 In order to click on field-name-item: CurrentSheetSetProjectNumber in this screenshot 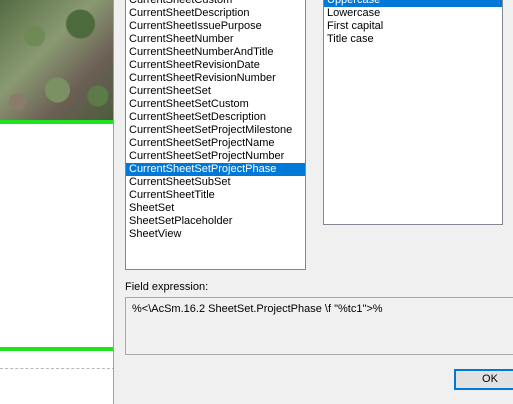, I will do `click(215, 156)`.